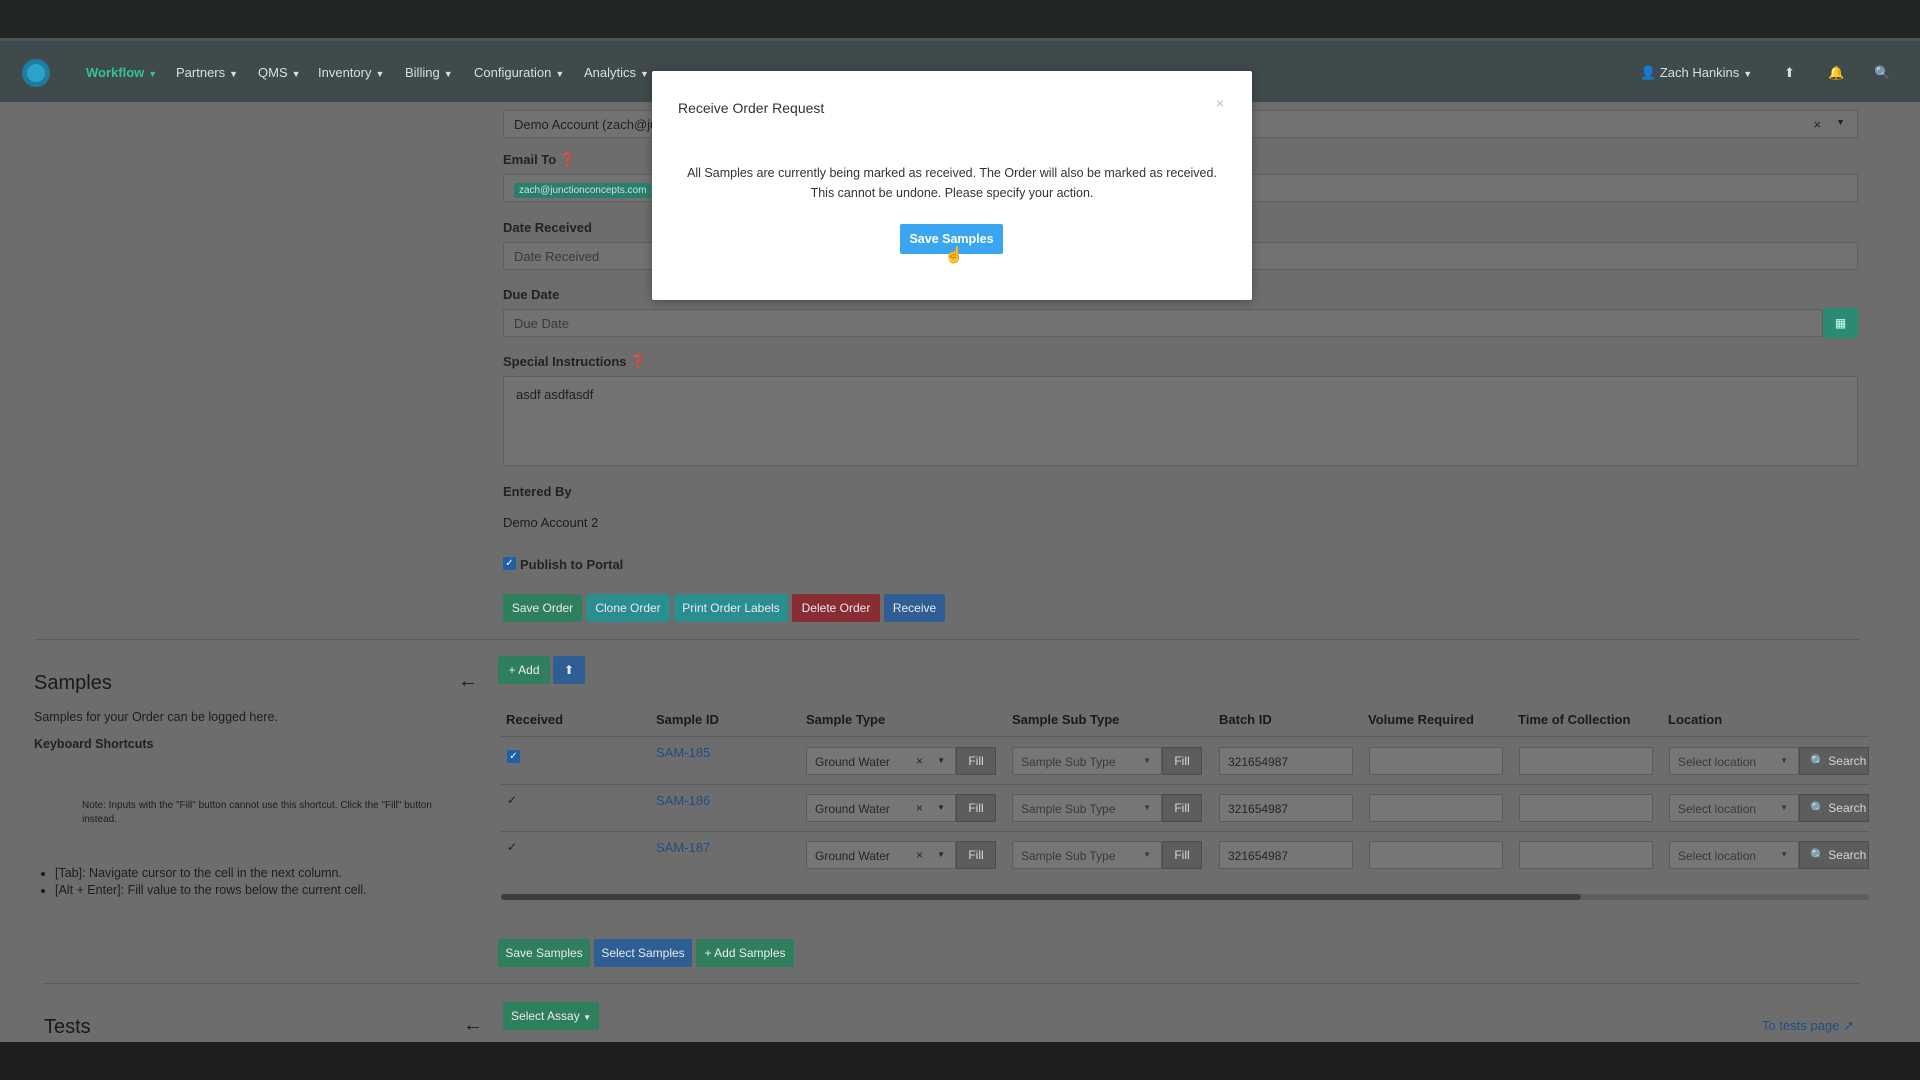 Image resolution: width=1920 pixels, height=1080 pixels. Describe the element at coordinates (643, 953) in the screenshot. I see `select-samples-button: Select Samples` at that location.